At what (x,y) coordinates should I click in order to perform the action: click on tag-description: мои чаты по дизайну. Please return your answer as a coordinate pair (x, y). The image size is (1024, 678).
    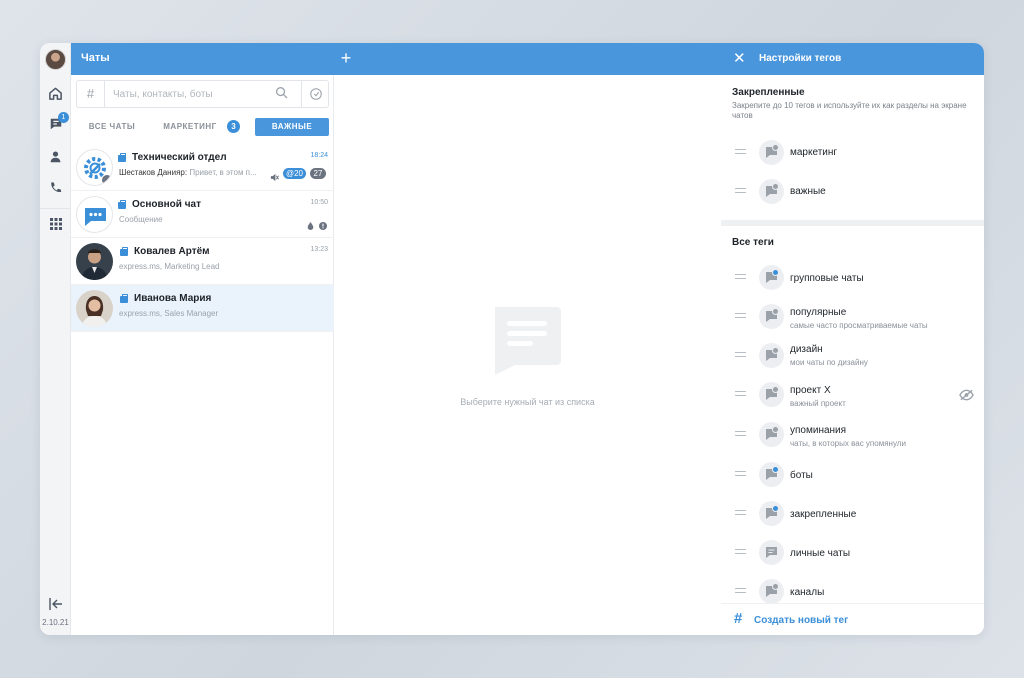
    Looking at the image, I should click on (829, 362).